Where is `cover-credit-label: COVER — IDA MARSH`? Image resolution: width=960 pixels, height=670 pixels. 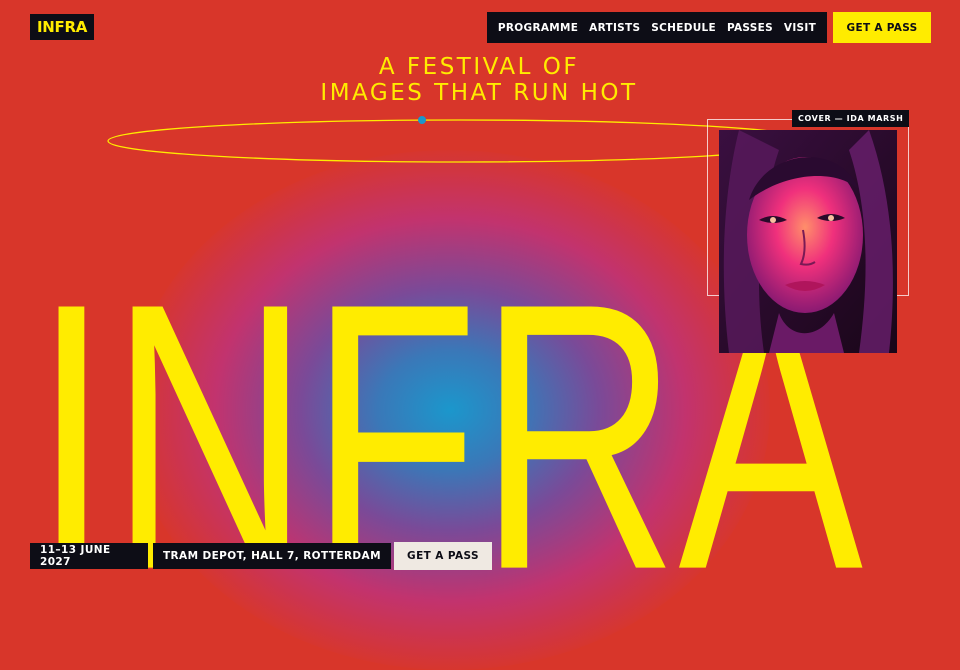 cover-credit-label: COVER — IDA MARSH is located at coordinates (851, 118).